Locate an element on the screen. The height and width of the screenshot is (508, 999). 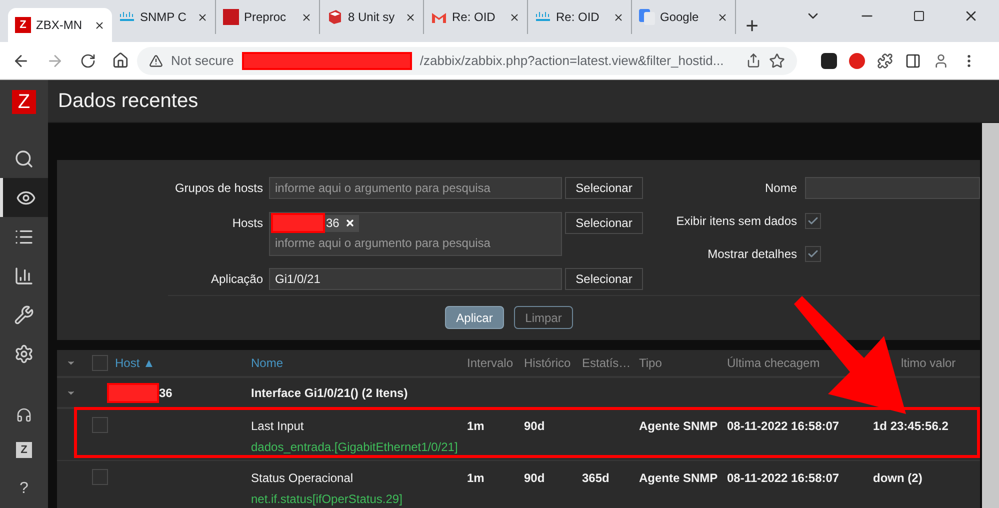
browser-tab: Z ZBX-MN is located at coordinates (60, 25).